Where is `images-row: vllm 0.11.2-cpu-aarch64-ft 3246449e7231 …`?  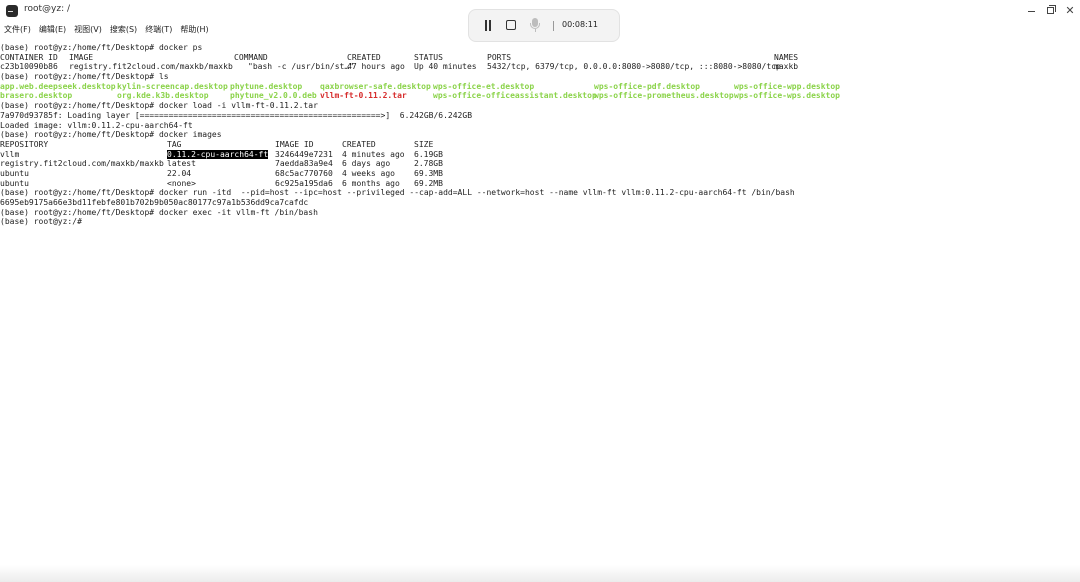 images-row: vllm 0.11.2-cpu-aarch64-ft 3246449e7231 … is located at coordinates (540, 154).